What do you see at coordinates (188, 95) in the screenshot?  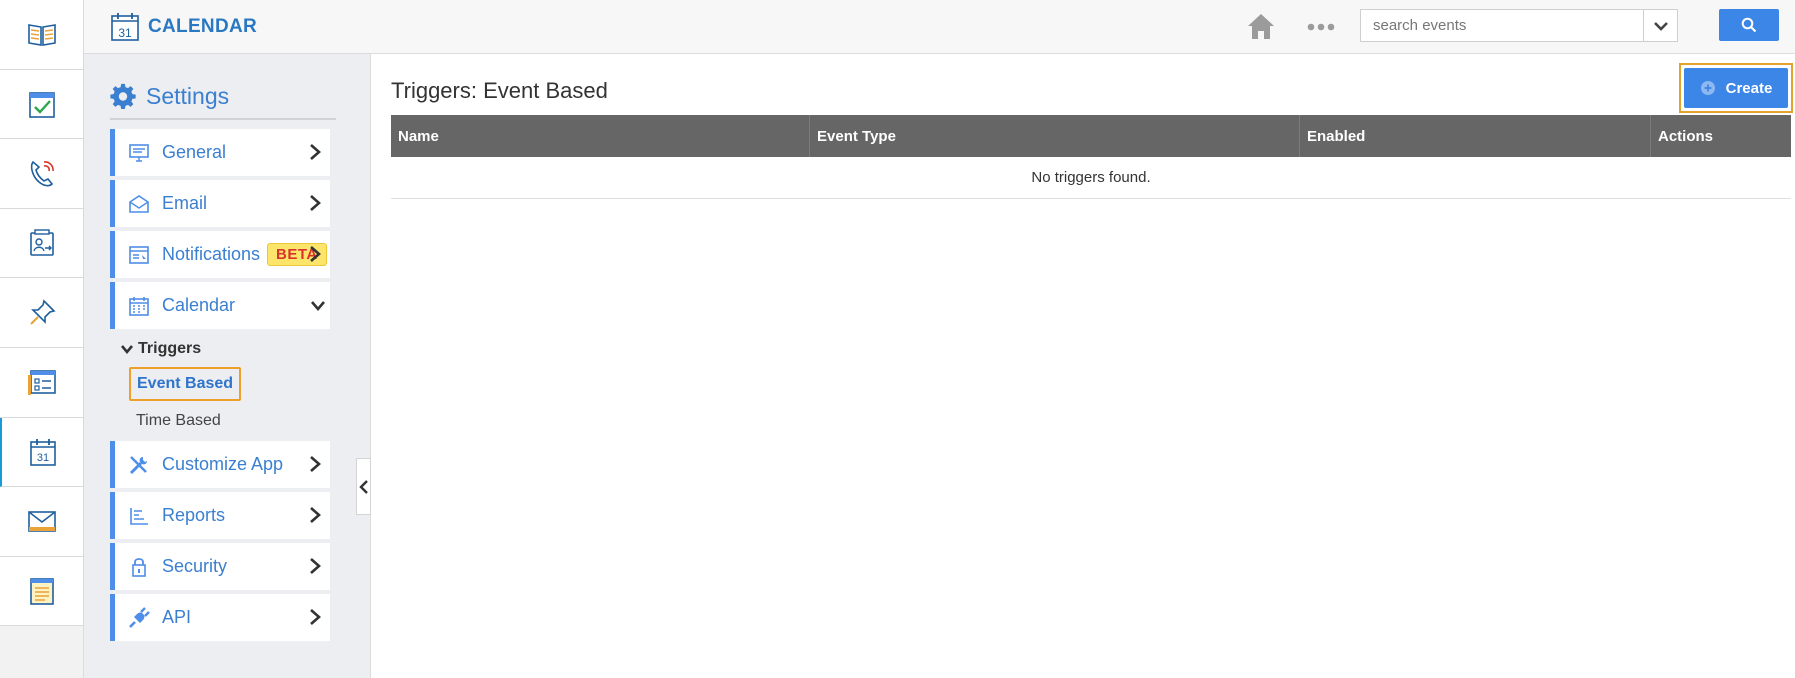 I see `settings-title: Settings` at bounding box center [188, 95].